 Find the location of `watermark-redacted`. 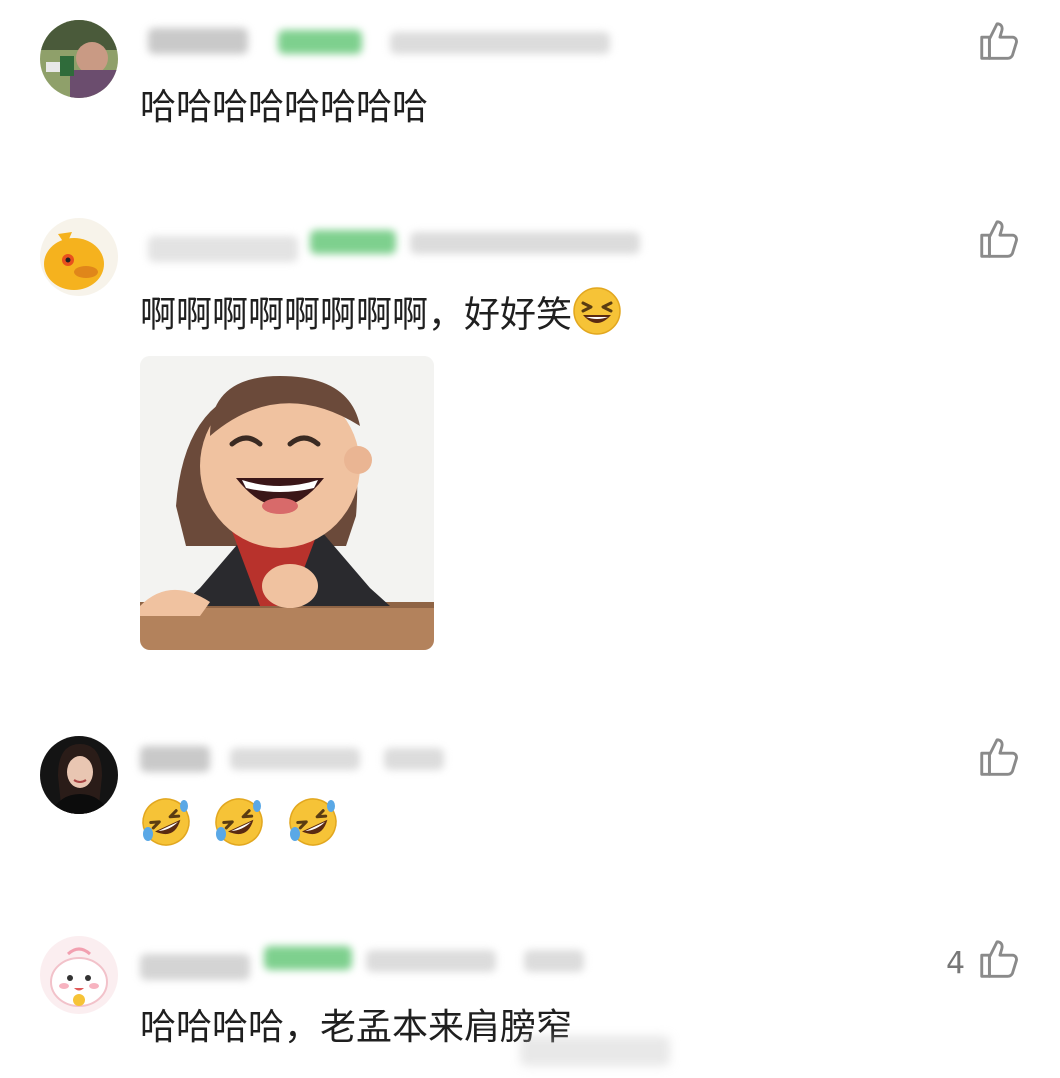

watermark-redacted is located at coordinates (595, 1051).